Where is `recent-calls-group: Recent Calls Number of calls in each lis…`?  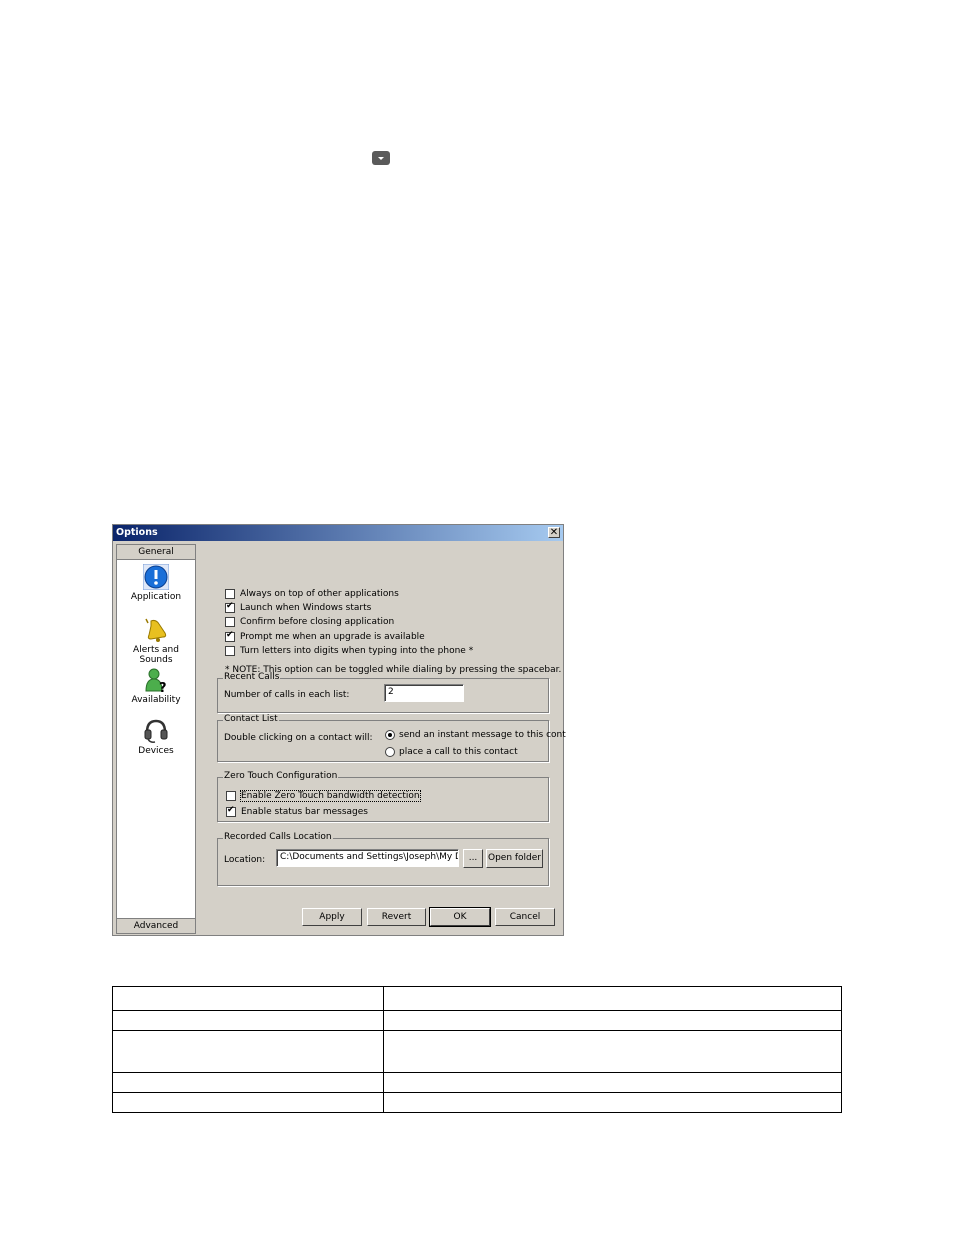
recent-calls-group: Recent Calls Number of calls in each lis… is located at coordinates (383, 692).